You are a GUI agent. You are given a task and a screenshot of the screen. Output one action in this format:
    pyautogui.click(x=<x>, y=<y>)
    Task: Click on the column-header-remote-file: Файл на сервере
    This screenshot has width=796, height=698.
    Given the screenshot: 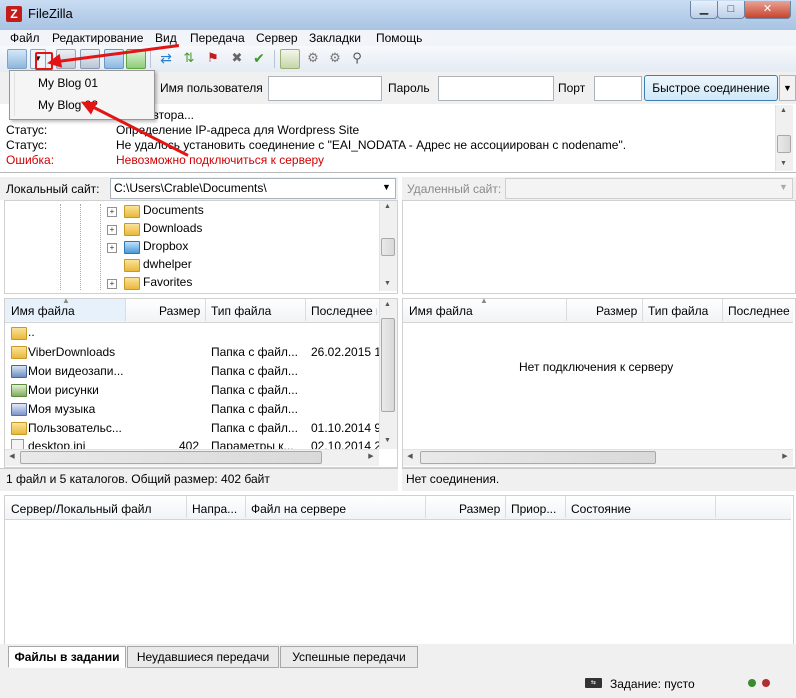 What is the action you would take?
    pyautogui.click(x=298, y=509)
    